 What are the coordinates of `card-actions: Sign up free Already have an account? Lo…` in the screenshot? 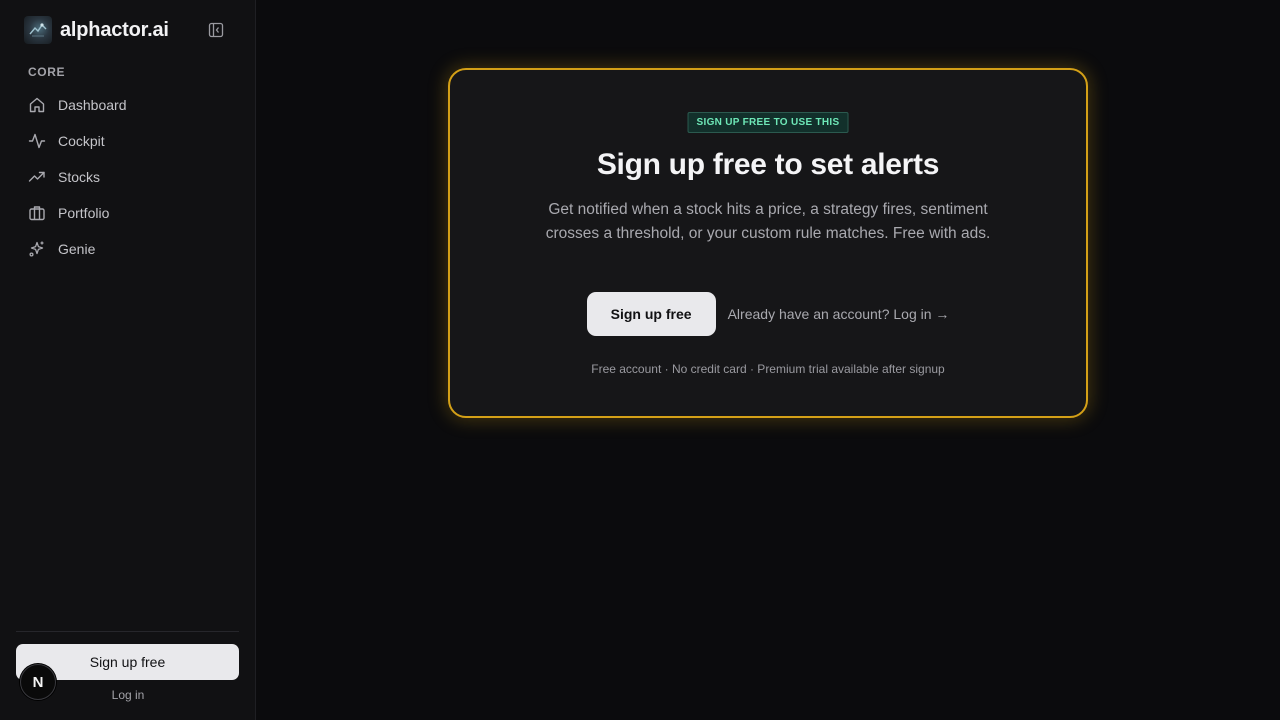 It's located at (768, 314).